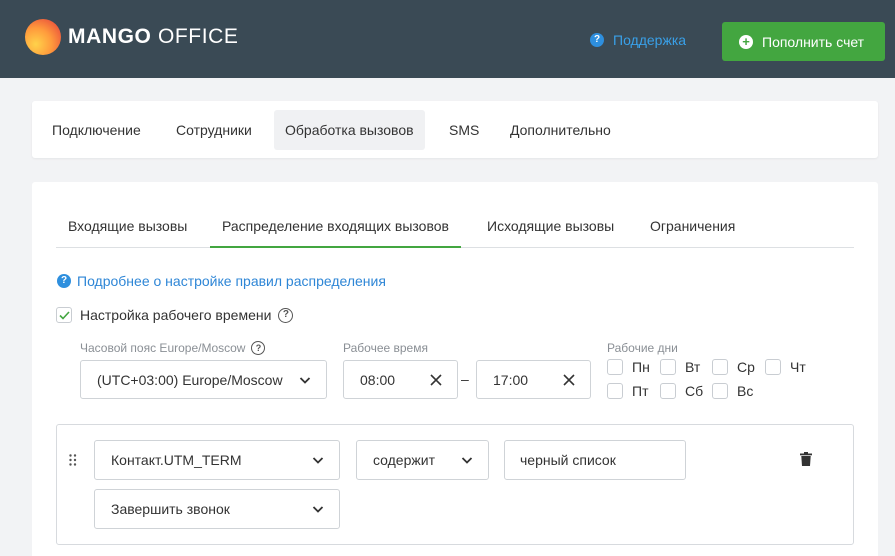 The width and height of the screenshot is (895, 556). I want to click on time-to-input: 17:00, so click(533, 379).